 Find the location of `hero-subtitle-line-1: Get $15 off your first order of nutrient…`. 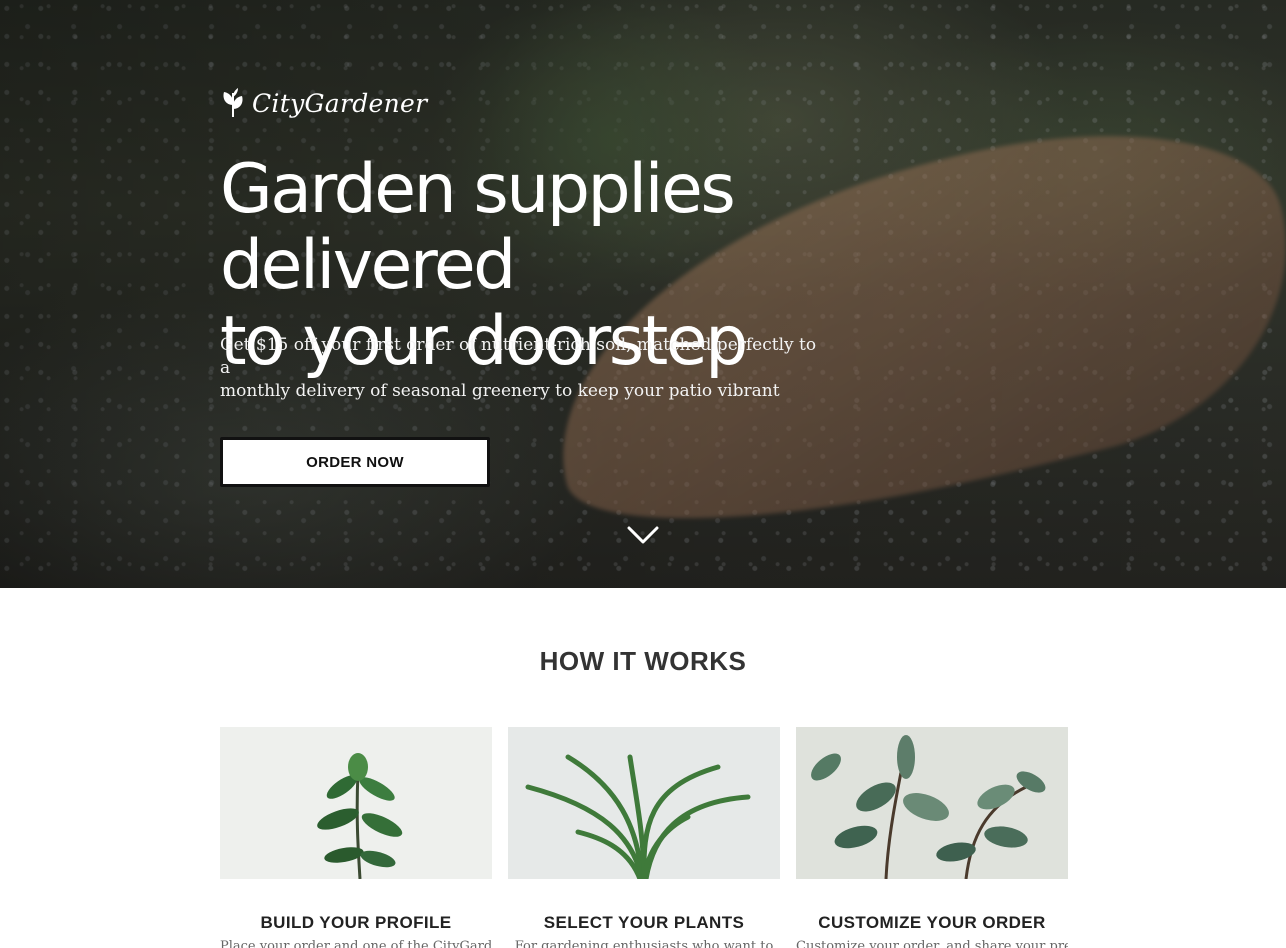

hero-subtitle-line-1: Get $15 off your first order of nutrient… is located at coordinates (518, 356).